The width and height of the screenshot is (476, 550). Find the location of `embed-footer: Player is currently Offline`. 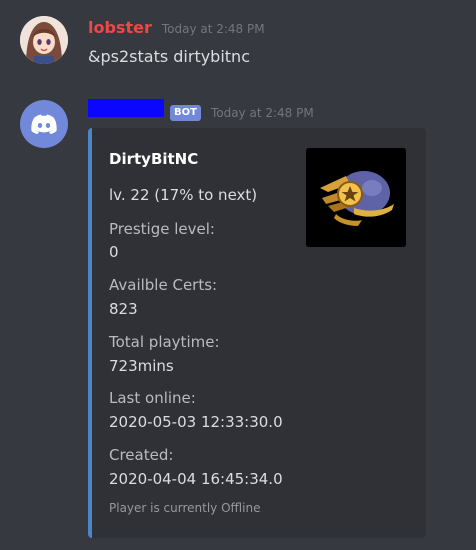

embed-footer: Player is currently Offline is located at coordinates (185, 508).